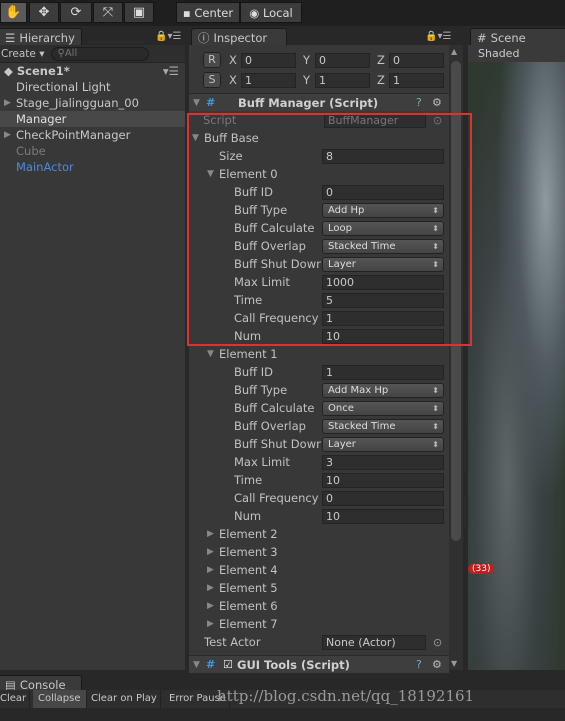  Describe the element at coordinates (92, 135) in the screenshot. I see `hierarchy-item: ▶ CheckPointManager` at that location.